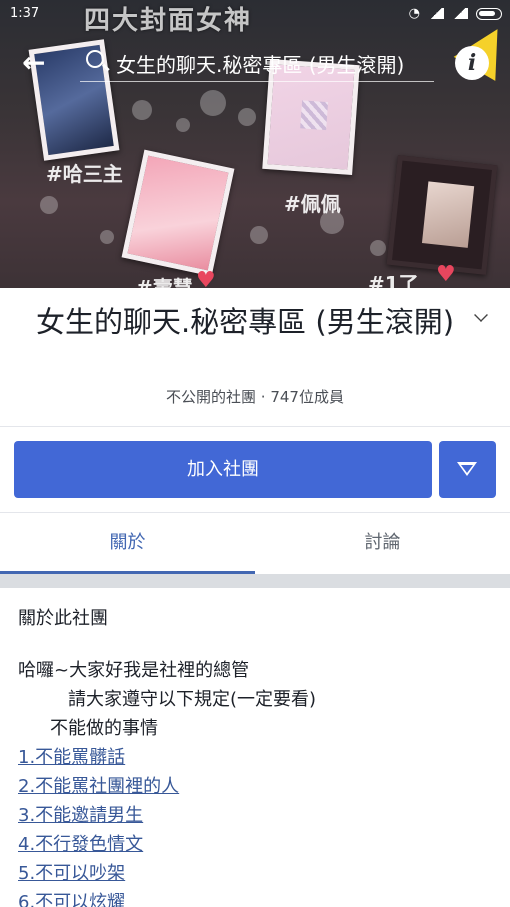  I want to click on tab-about: 關於, so click(127, 543).